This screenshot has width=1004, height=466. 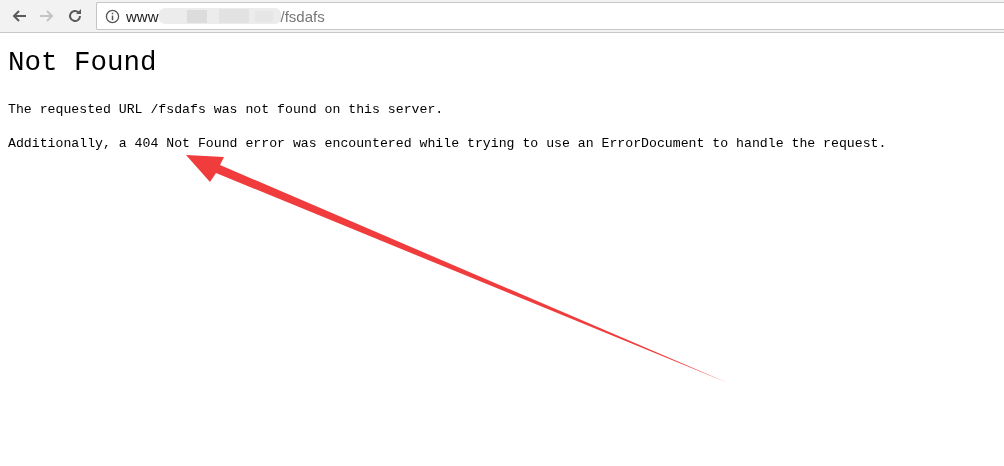 What do you see at coordinates (47, 16) in the screenshot?
I see `arrow-right-icon` at bounding box center [47, 16].